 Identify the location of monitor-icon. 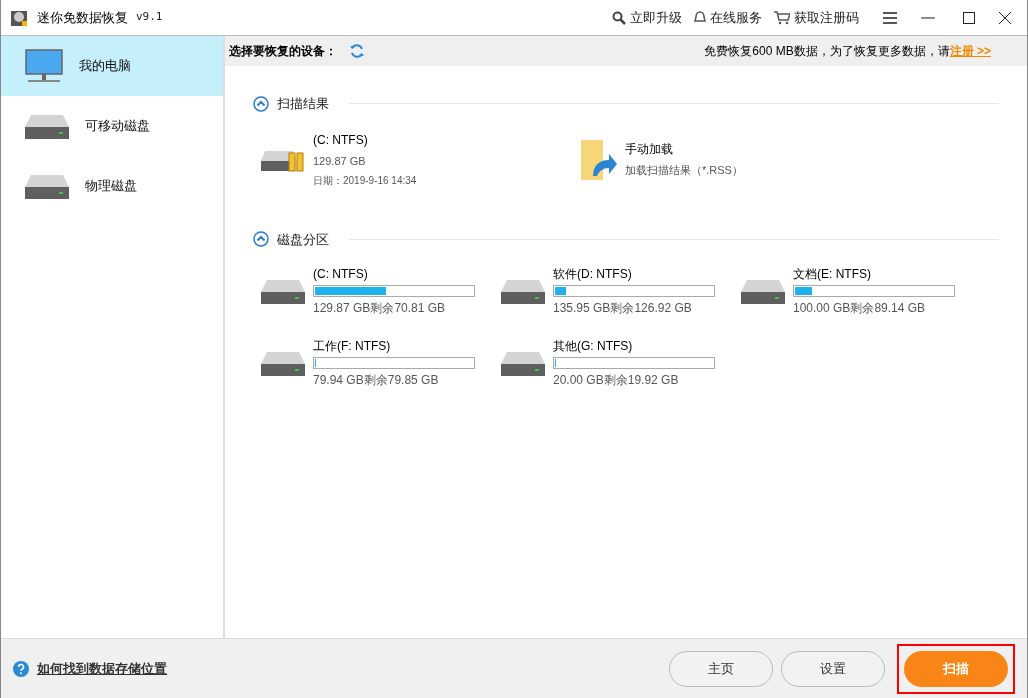
(44, 66).